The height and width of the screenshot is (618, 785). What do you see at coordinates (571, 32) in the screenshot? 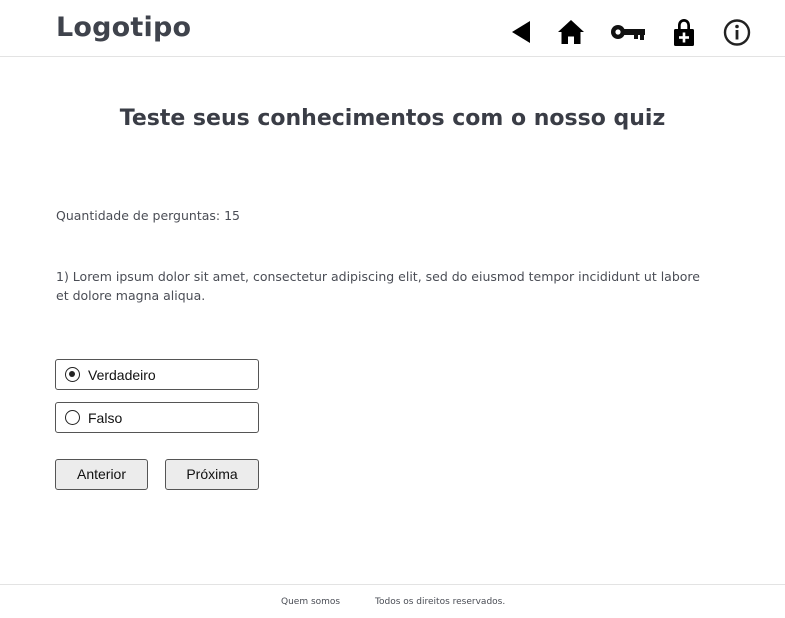
I see `home-icon` at bounding box center [571, 32].